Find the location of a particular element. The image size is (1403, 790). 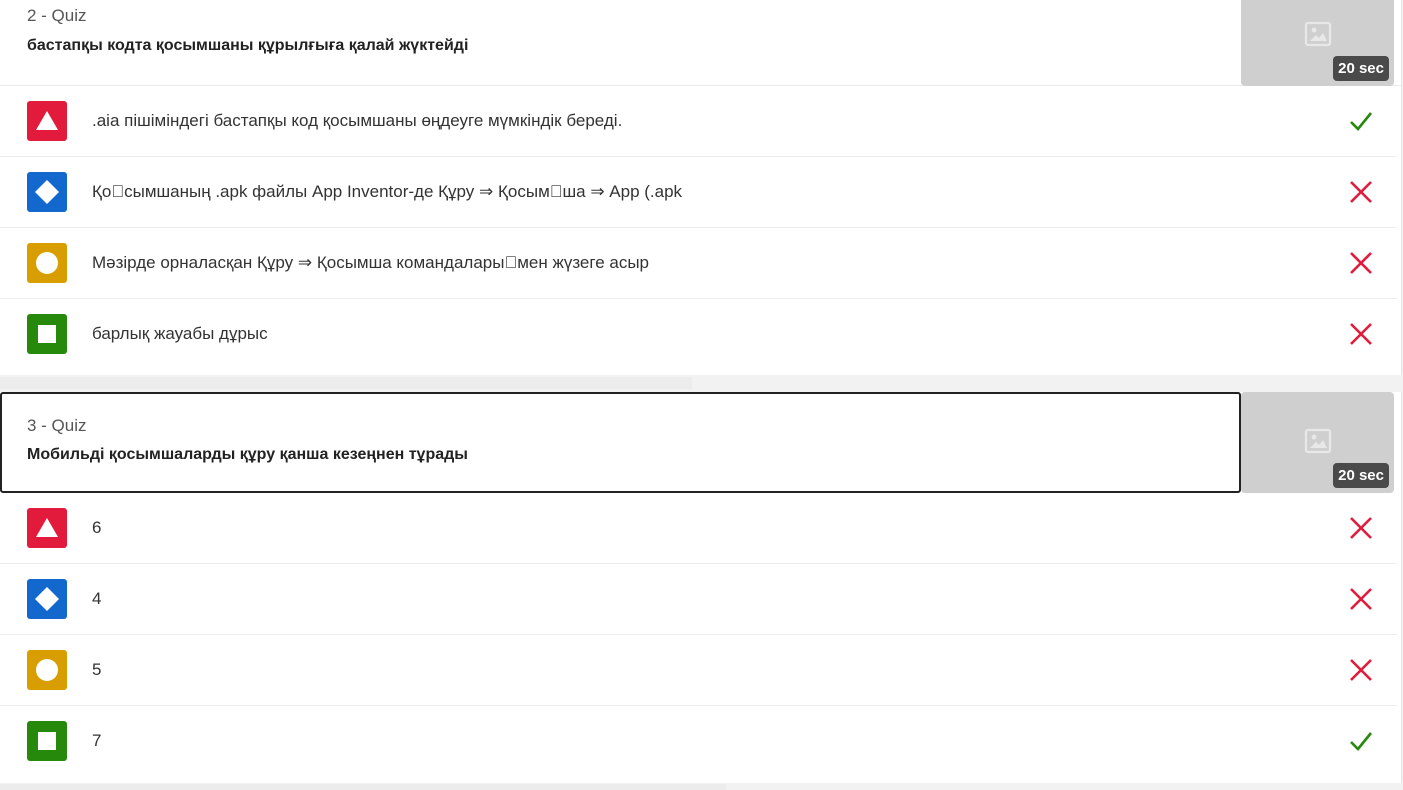

answer-option: 4 is located at coordinates (698, 599).